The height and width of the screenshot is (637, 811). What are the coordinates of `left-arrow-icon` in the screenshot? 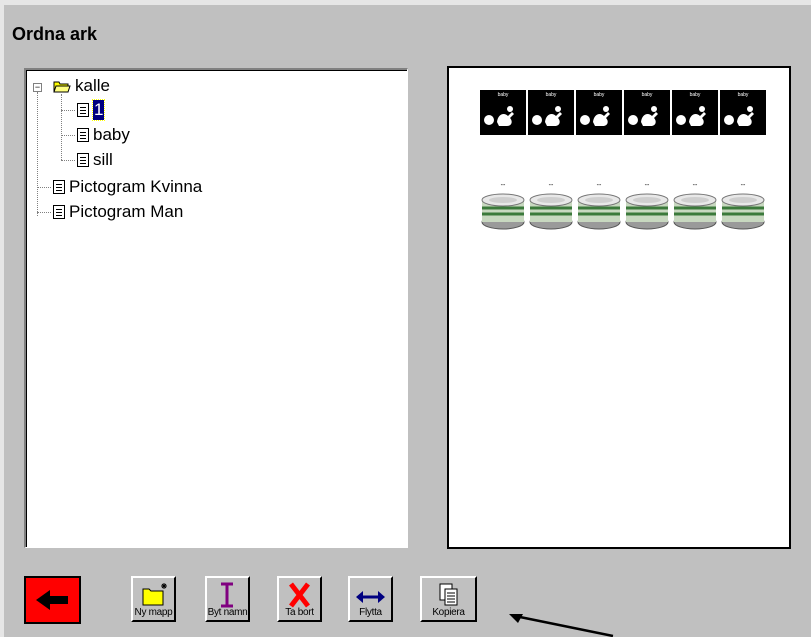 It's located at (52, 600).